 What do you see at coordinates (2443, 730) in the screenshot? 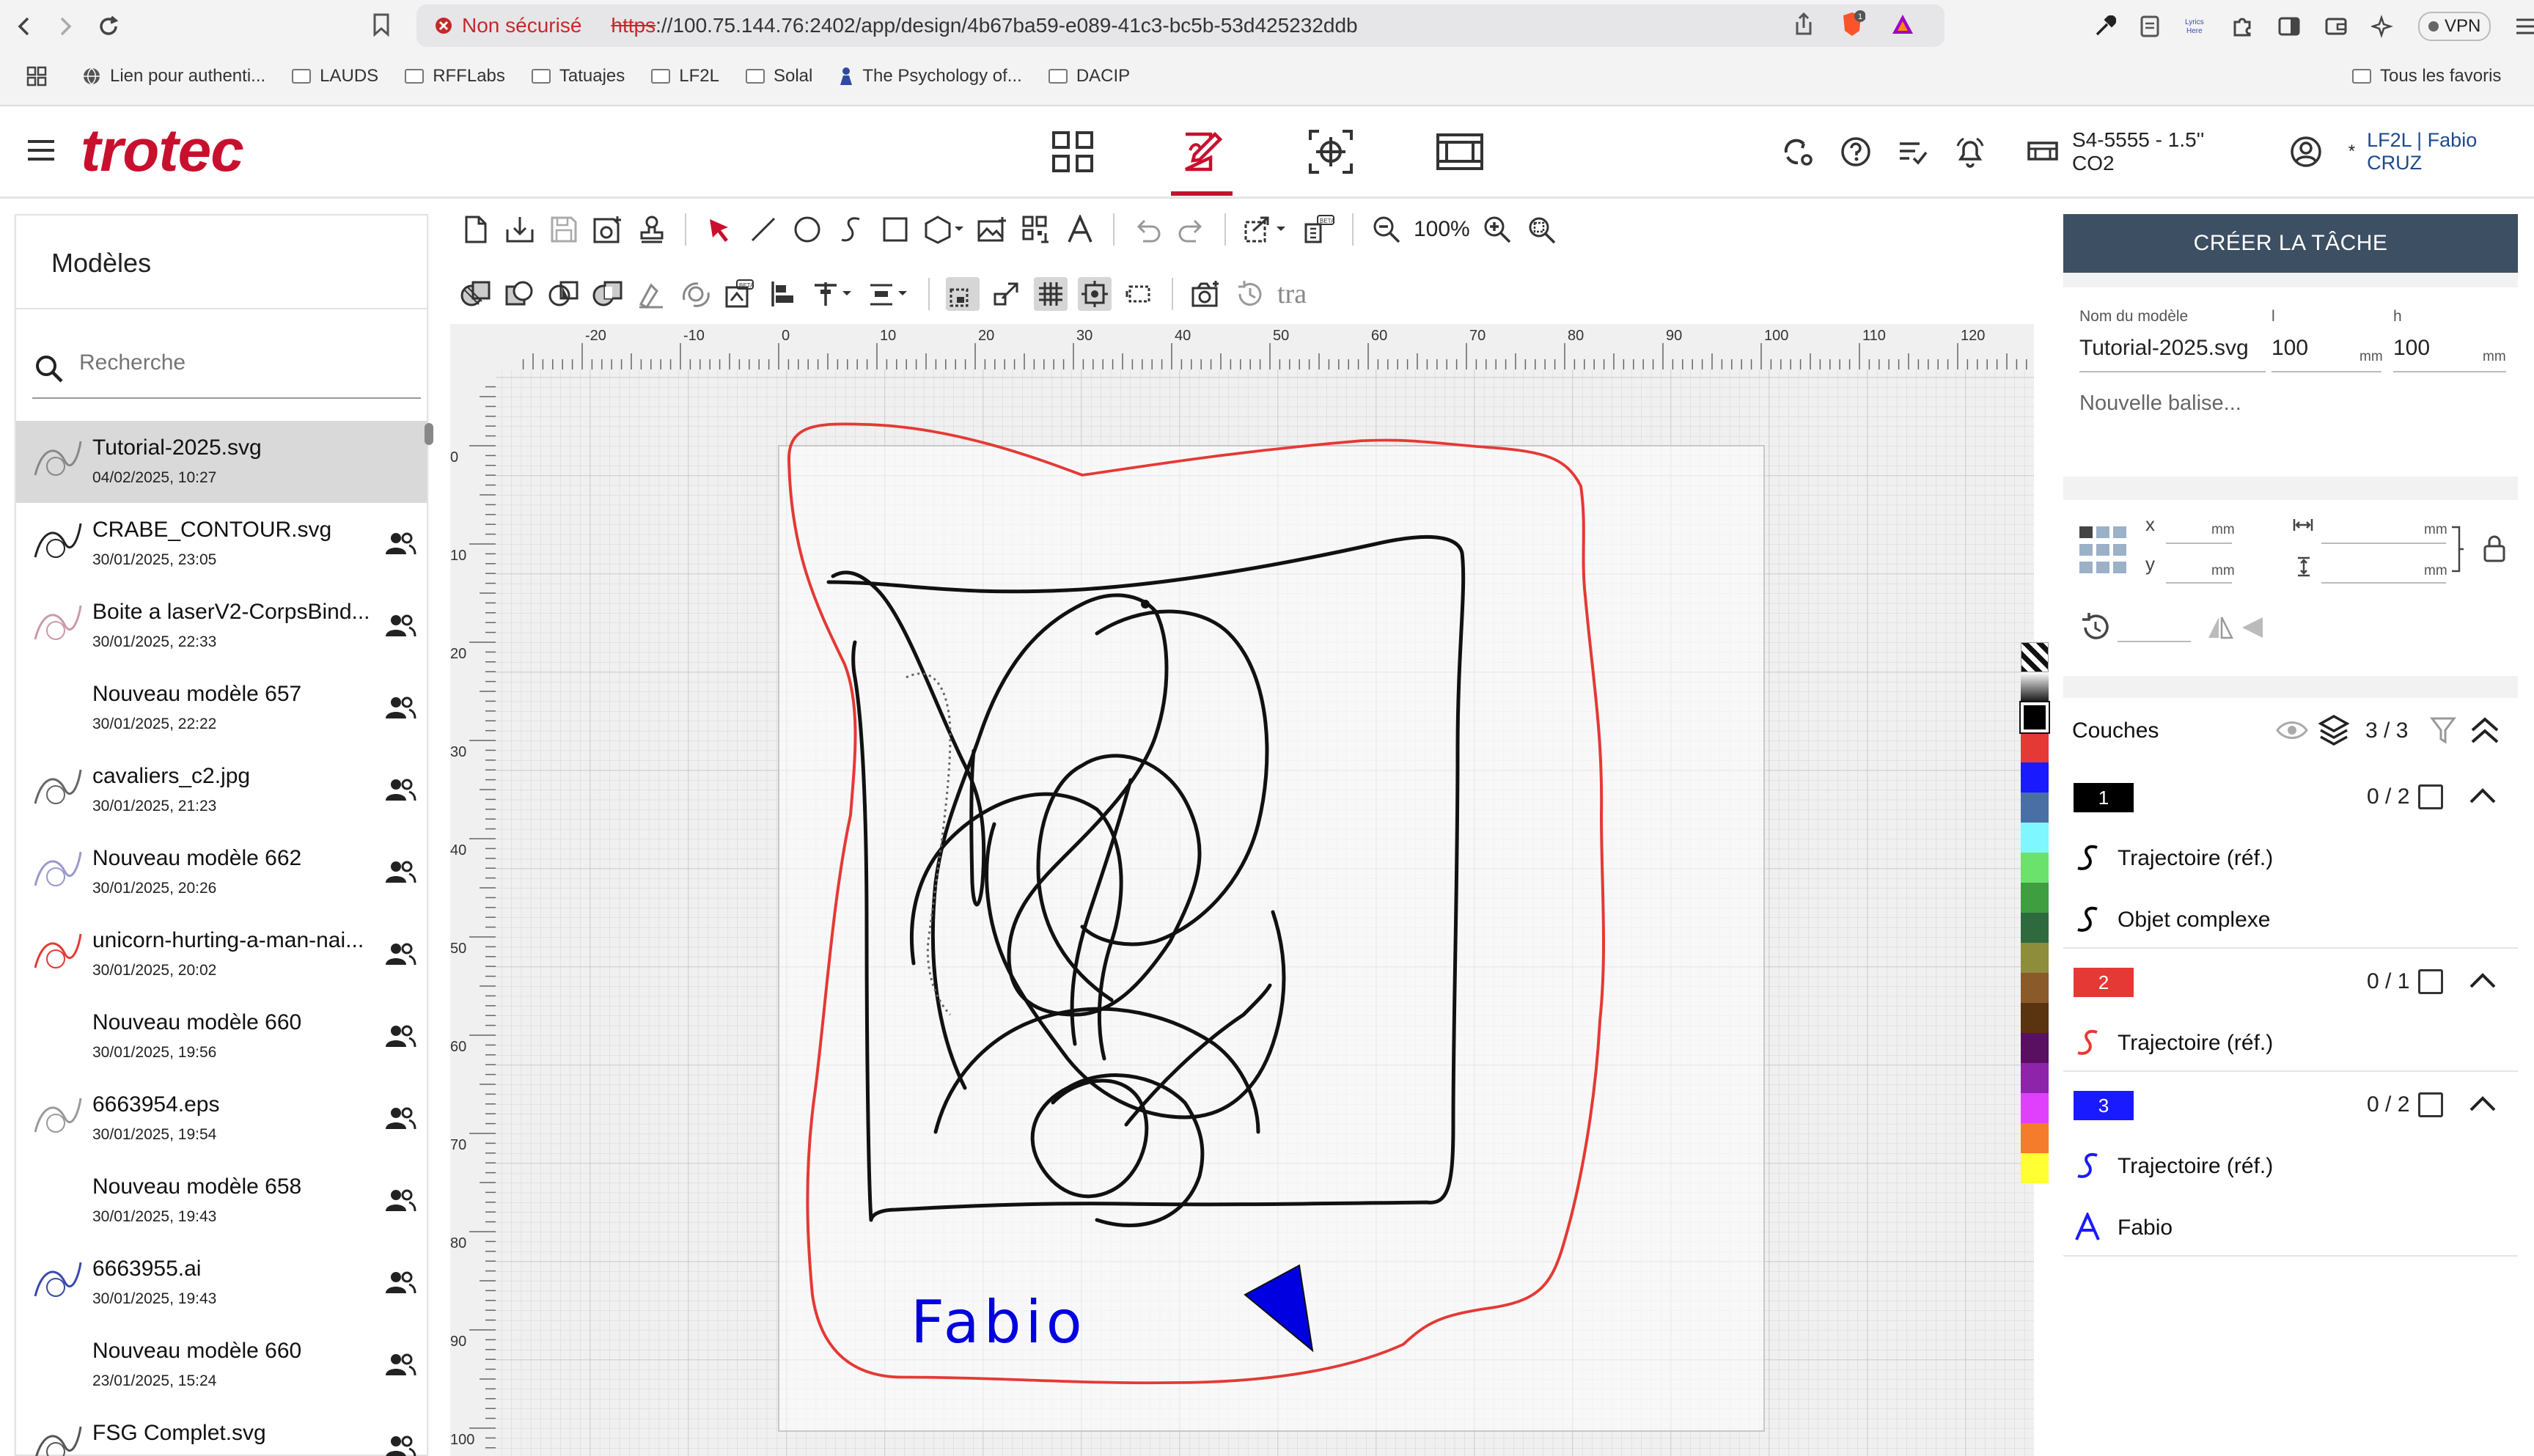
I see `filter-icon` at bounding box center [2443, 730].